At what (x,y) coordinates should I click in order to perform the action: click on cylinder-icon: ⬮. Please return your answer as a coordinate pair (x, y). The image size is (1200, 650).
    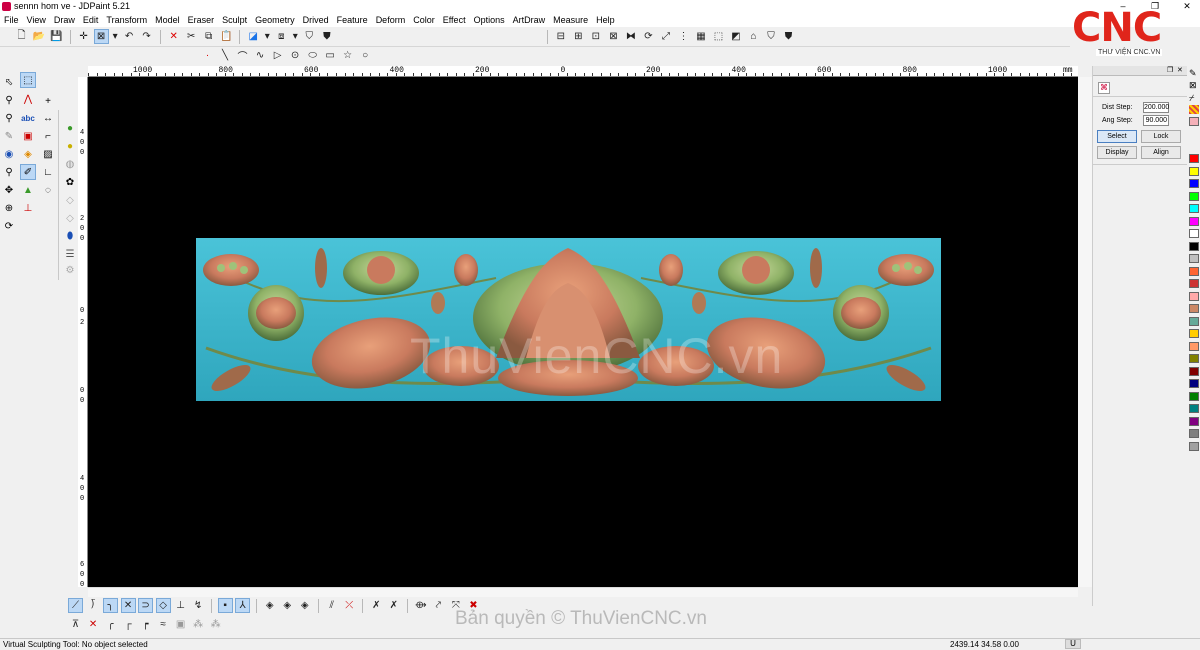
    Looking at the image, I should click on (70, 236).